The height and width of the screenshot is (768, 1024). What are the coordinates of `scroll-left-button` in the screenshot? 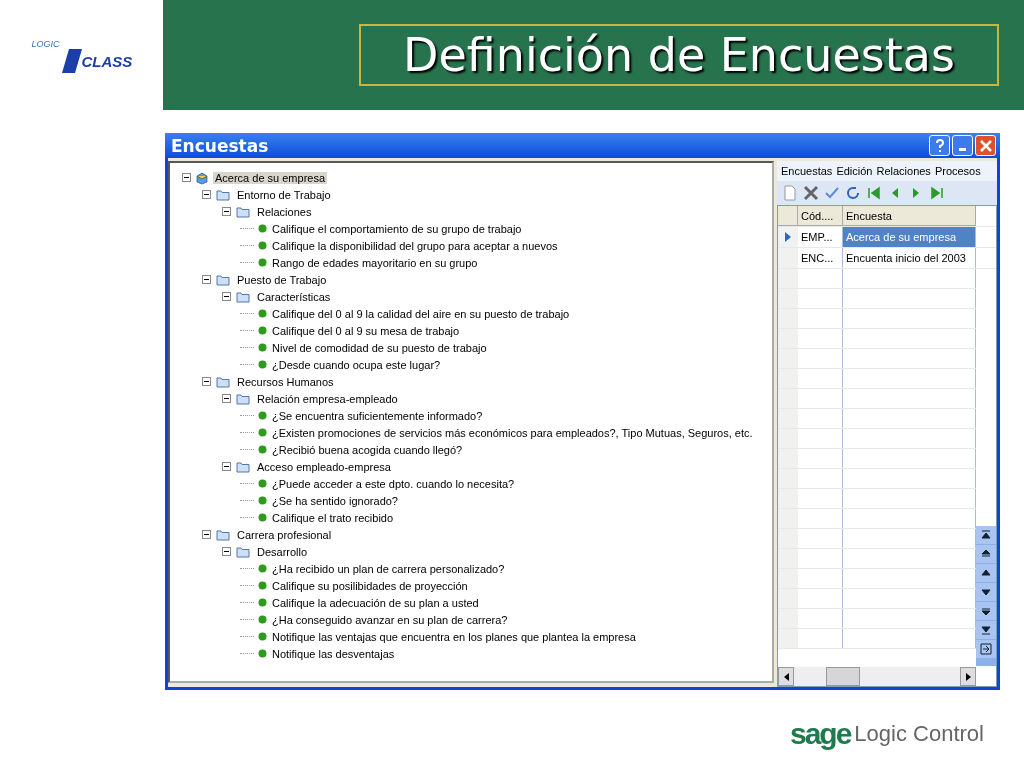 It's located at (786, 676).